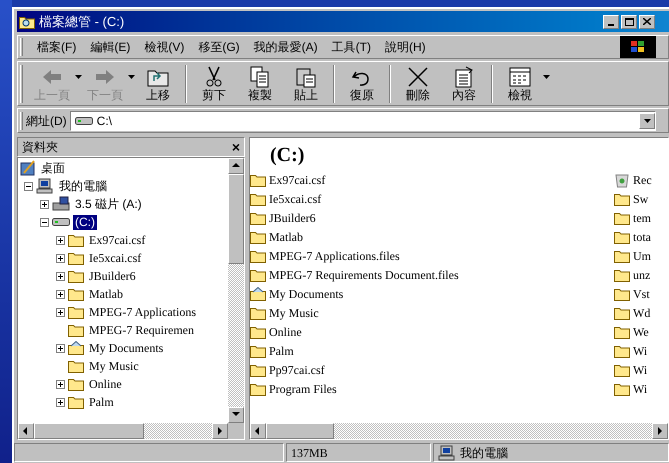  What do you see at coordinates (115, 258) in the screenshot?
I see `tree-item: Ie5xcai.csf` at bounding box center [115, 258].